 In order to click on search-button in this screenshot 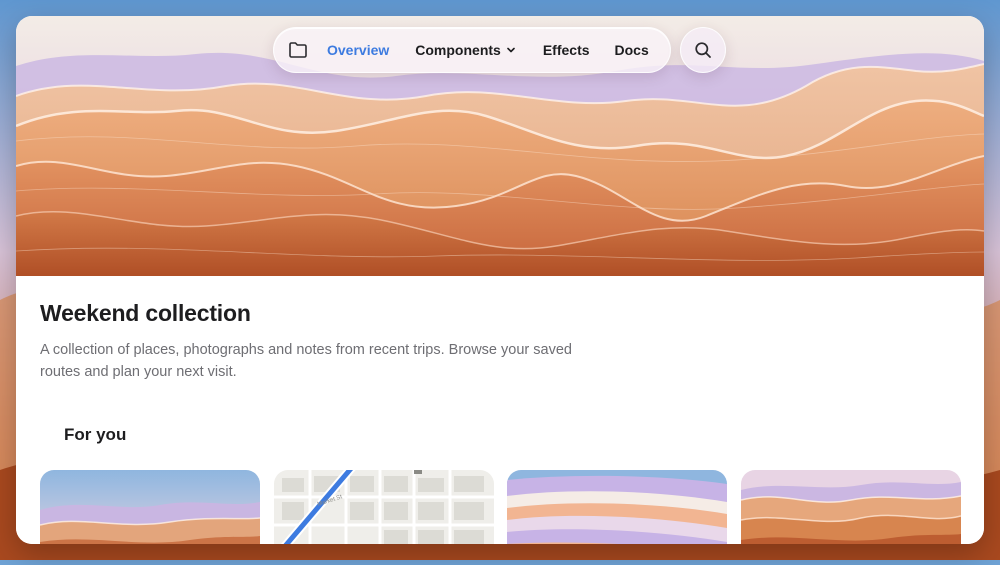, I will do `click(703, 50)`.